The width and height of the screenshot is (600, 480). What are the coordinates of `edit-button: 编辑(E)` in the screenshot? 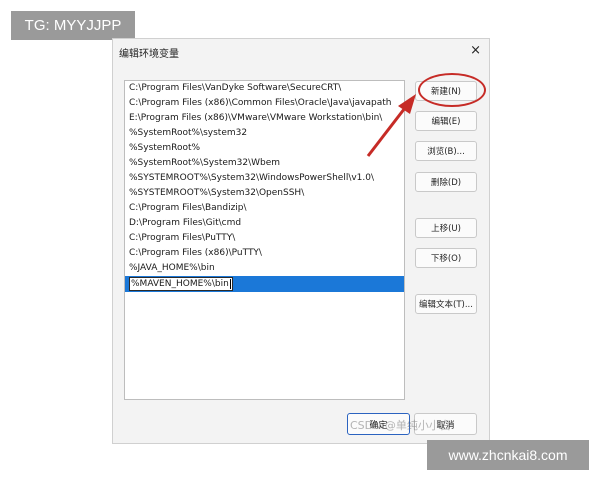 It's located at (446, 121).